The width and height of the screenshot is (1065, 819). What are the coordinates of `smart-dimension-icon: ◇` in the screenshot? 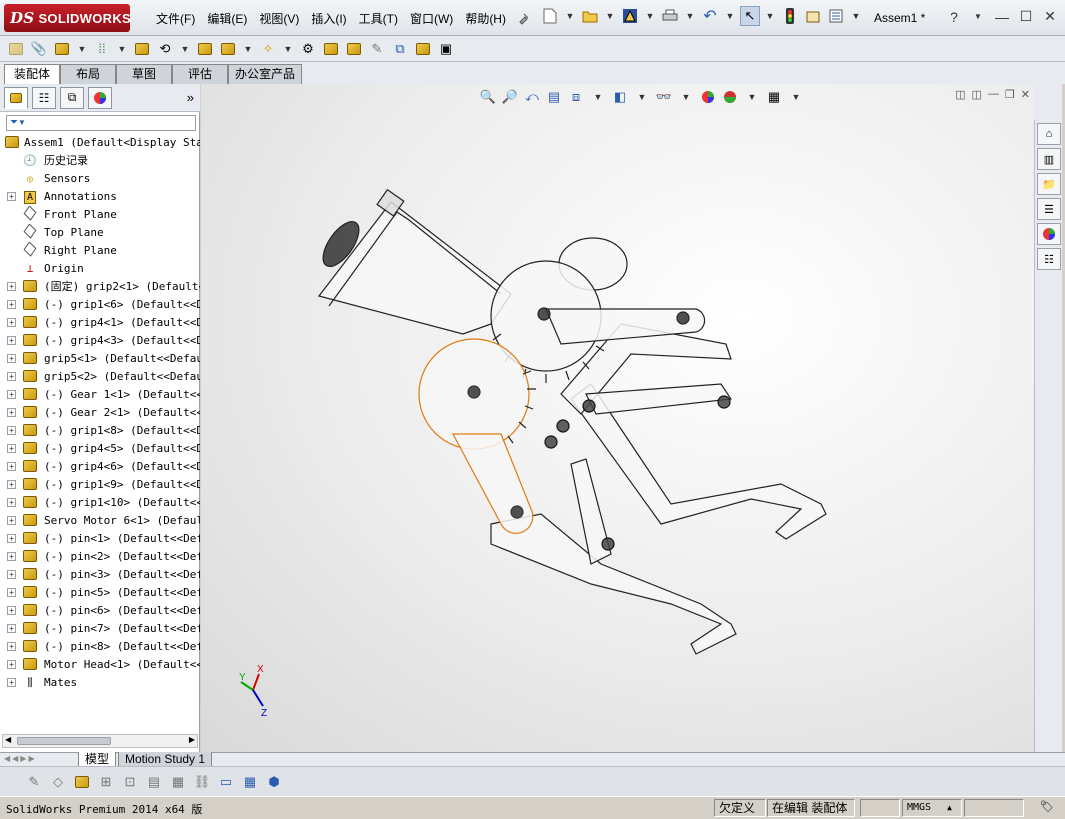 It's located at (58, 782).